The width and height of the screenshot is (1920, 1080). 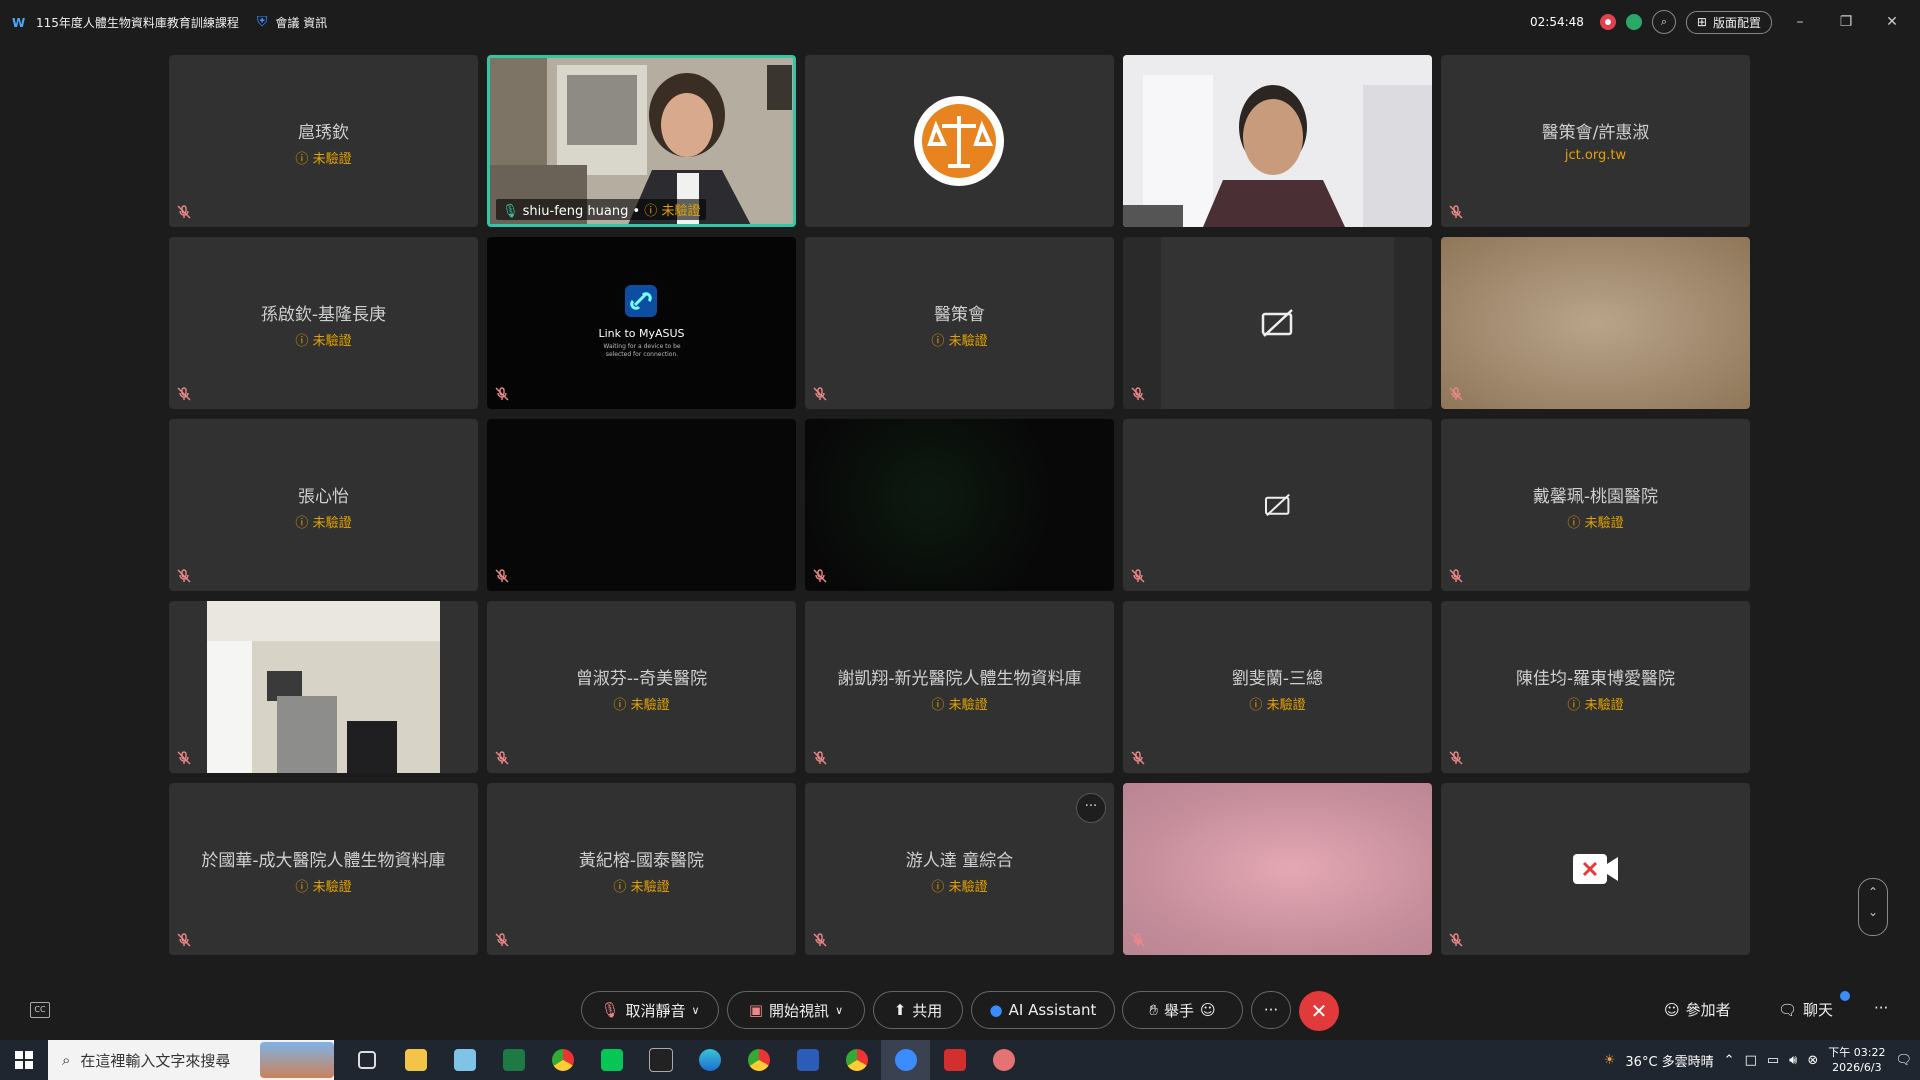 What do you see at coordinates (954, 1060) in the screenshot?
I see `acrobat-icon` at bounding box center [954, 1060].